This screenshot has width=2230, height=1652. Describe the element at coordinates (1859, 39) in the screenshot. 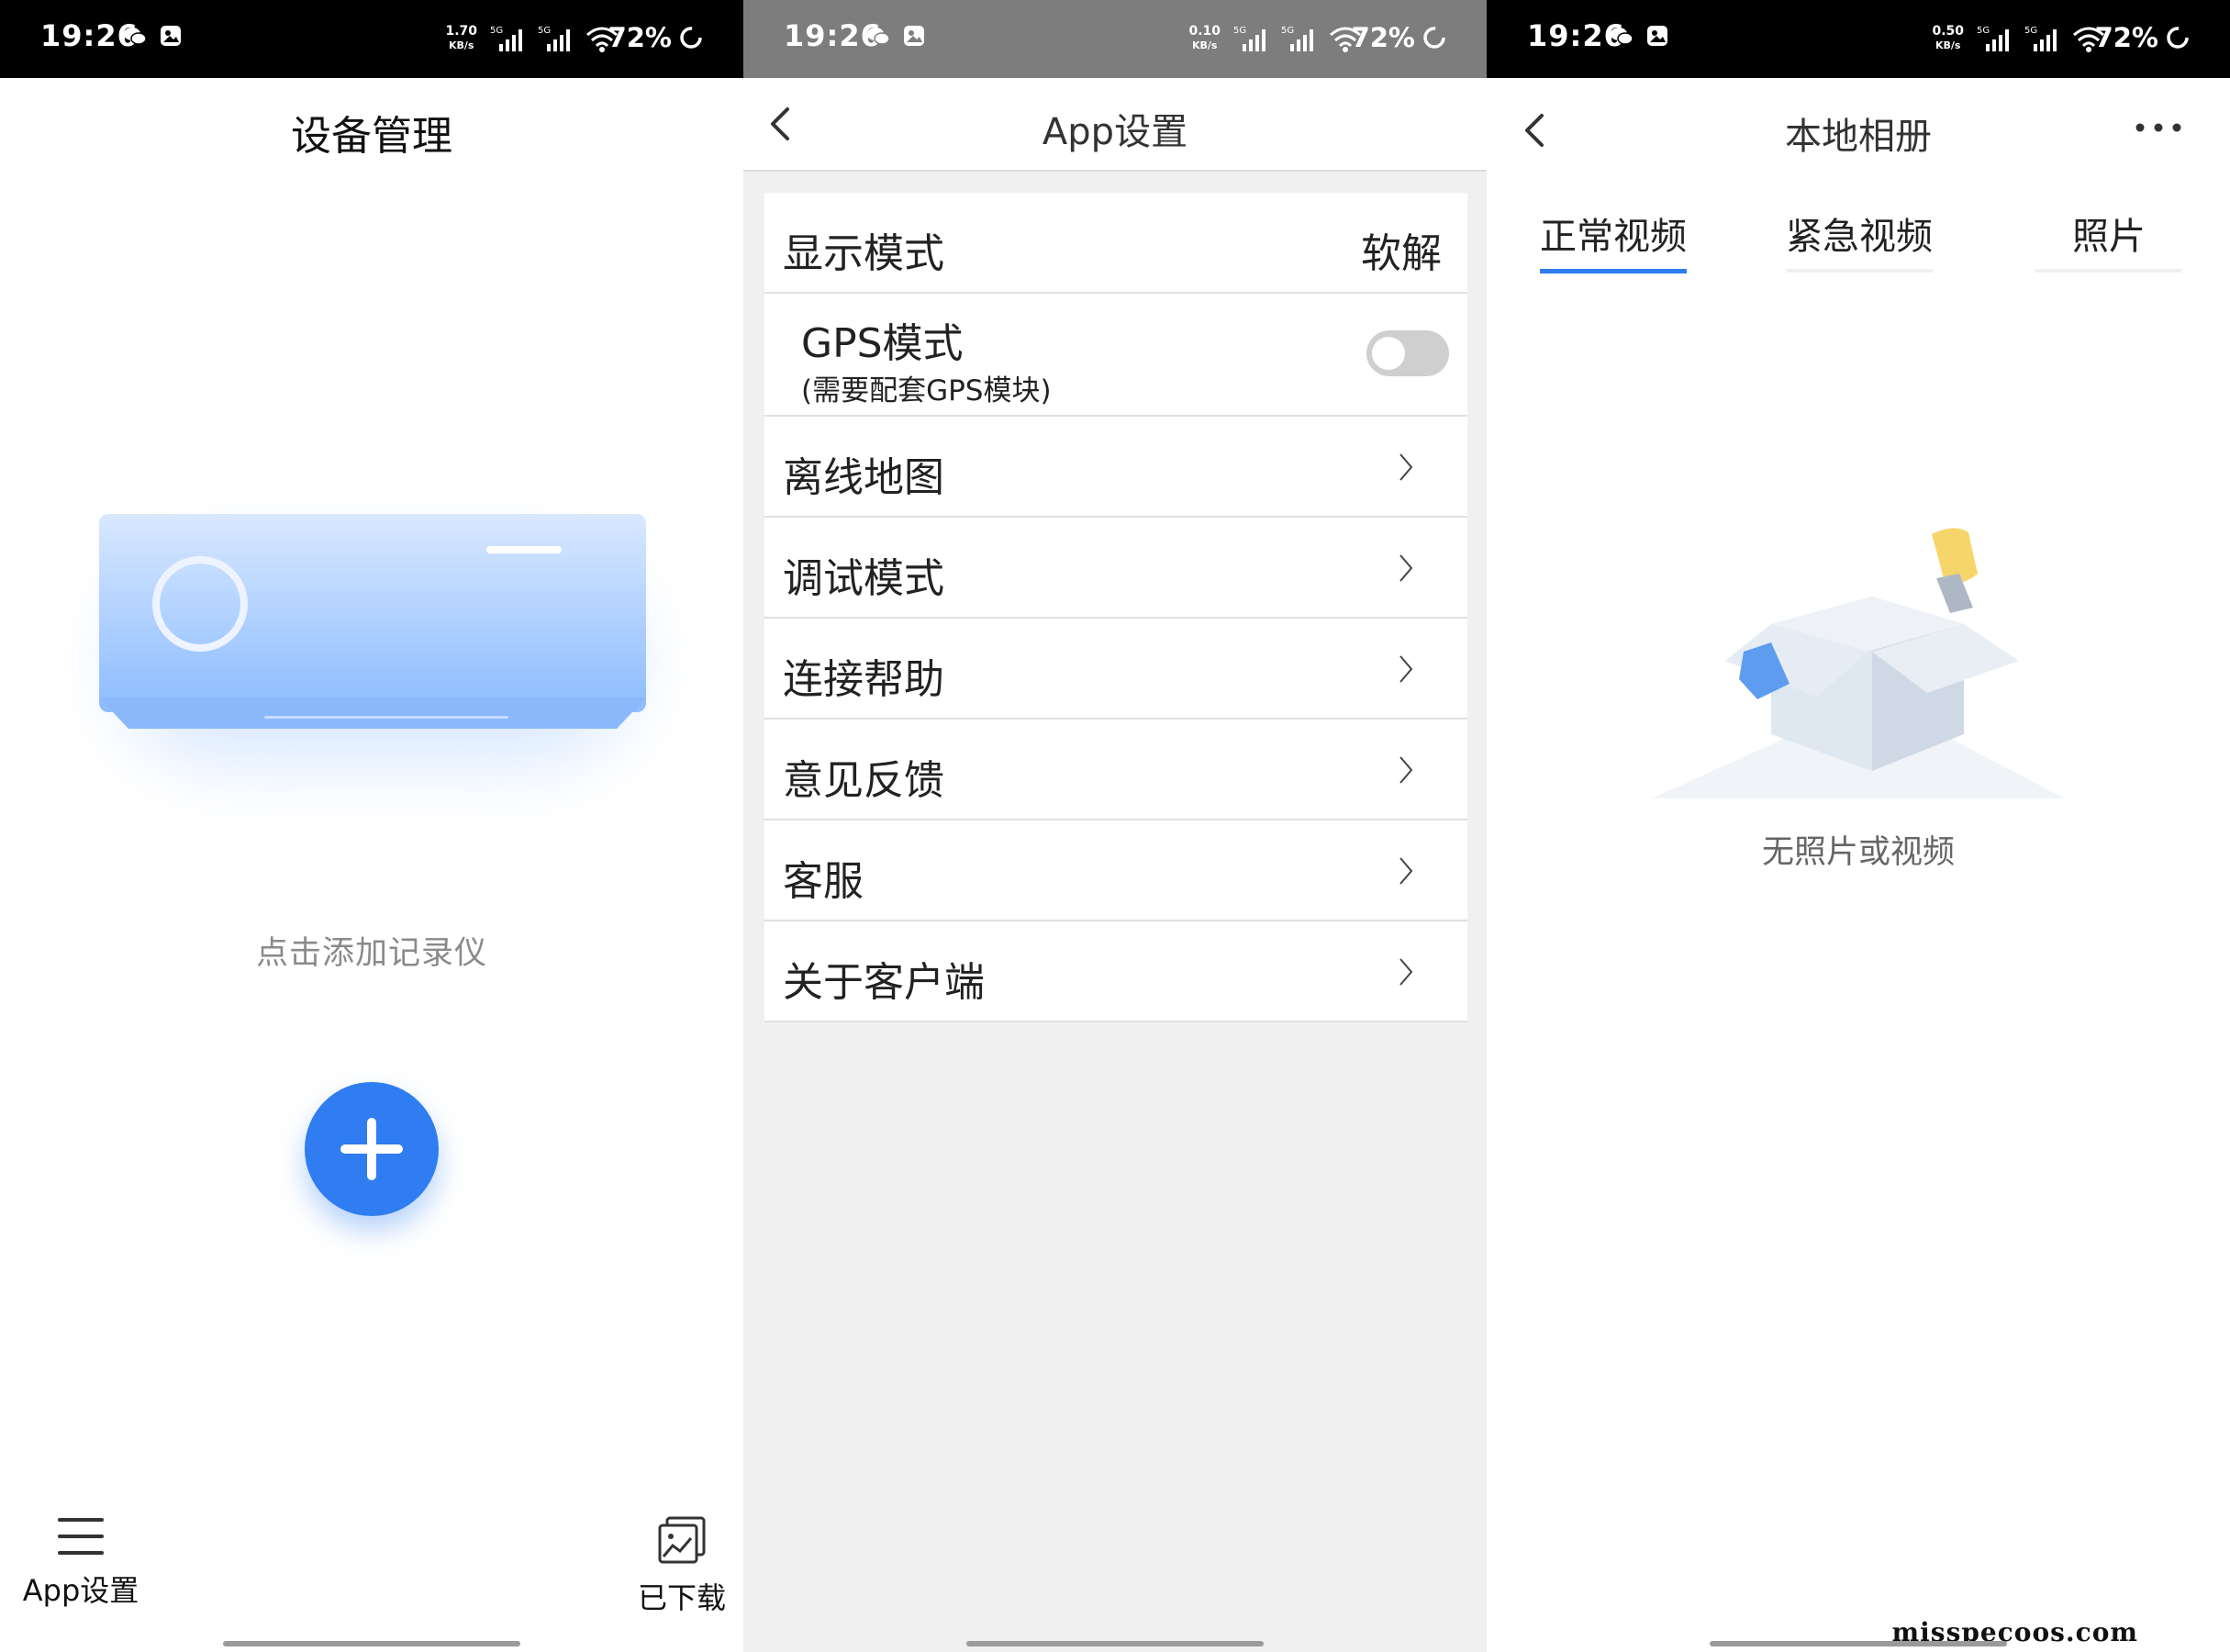

I see `status-bar: 19:26 0.50 KB/s 5G 5G 72%` at that location.